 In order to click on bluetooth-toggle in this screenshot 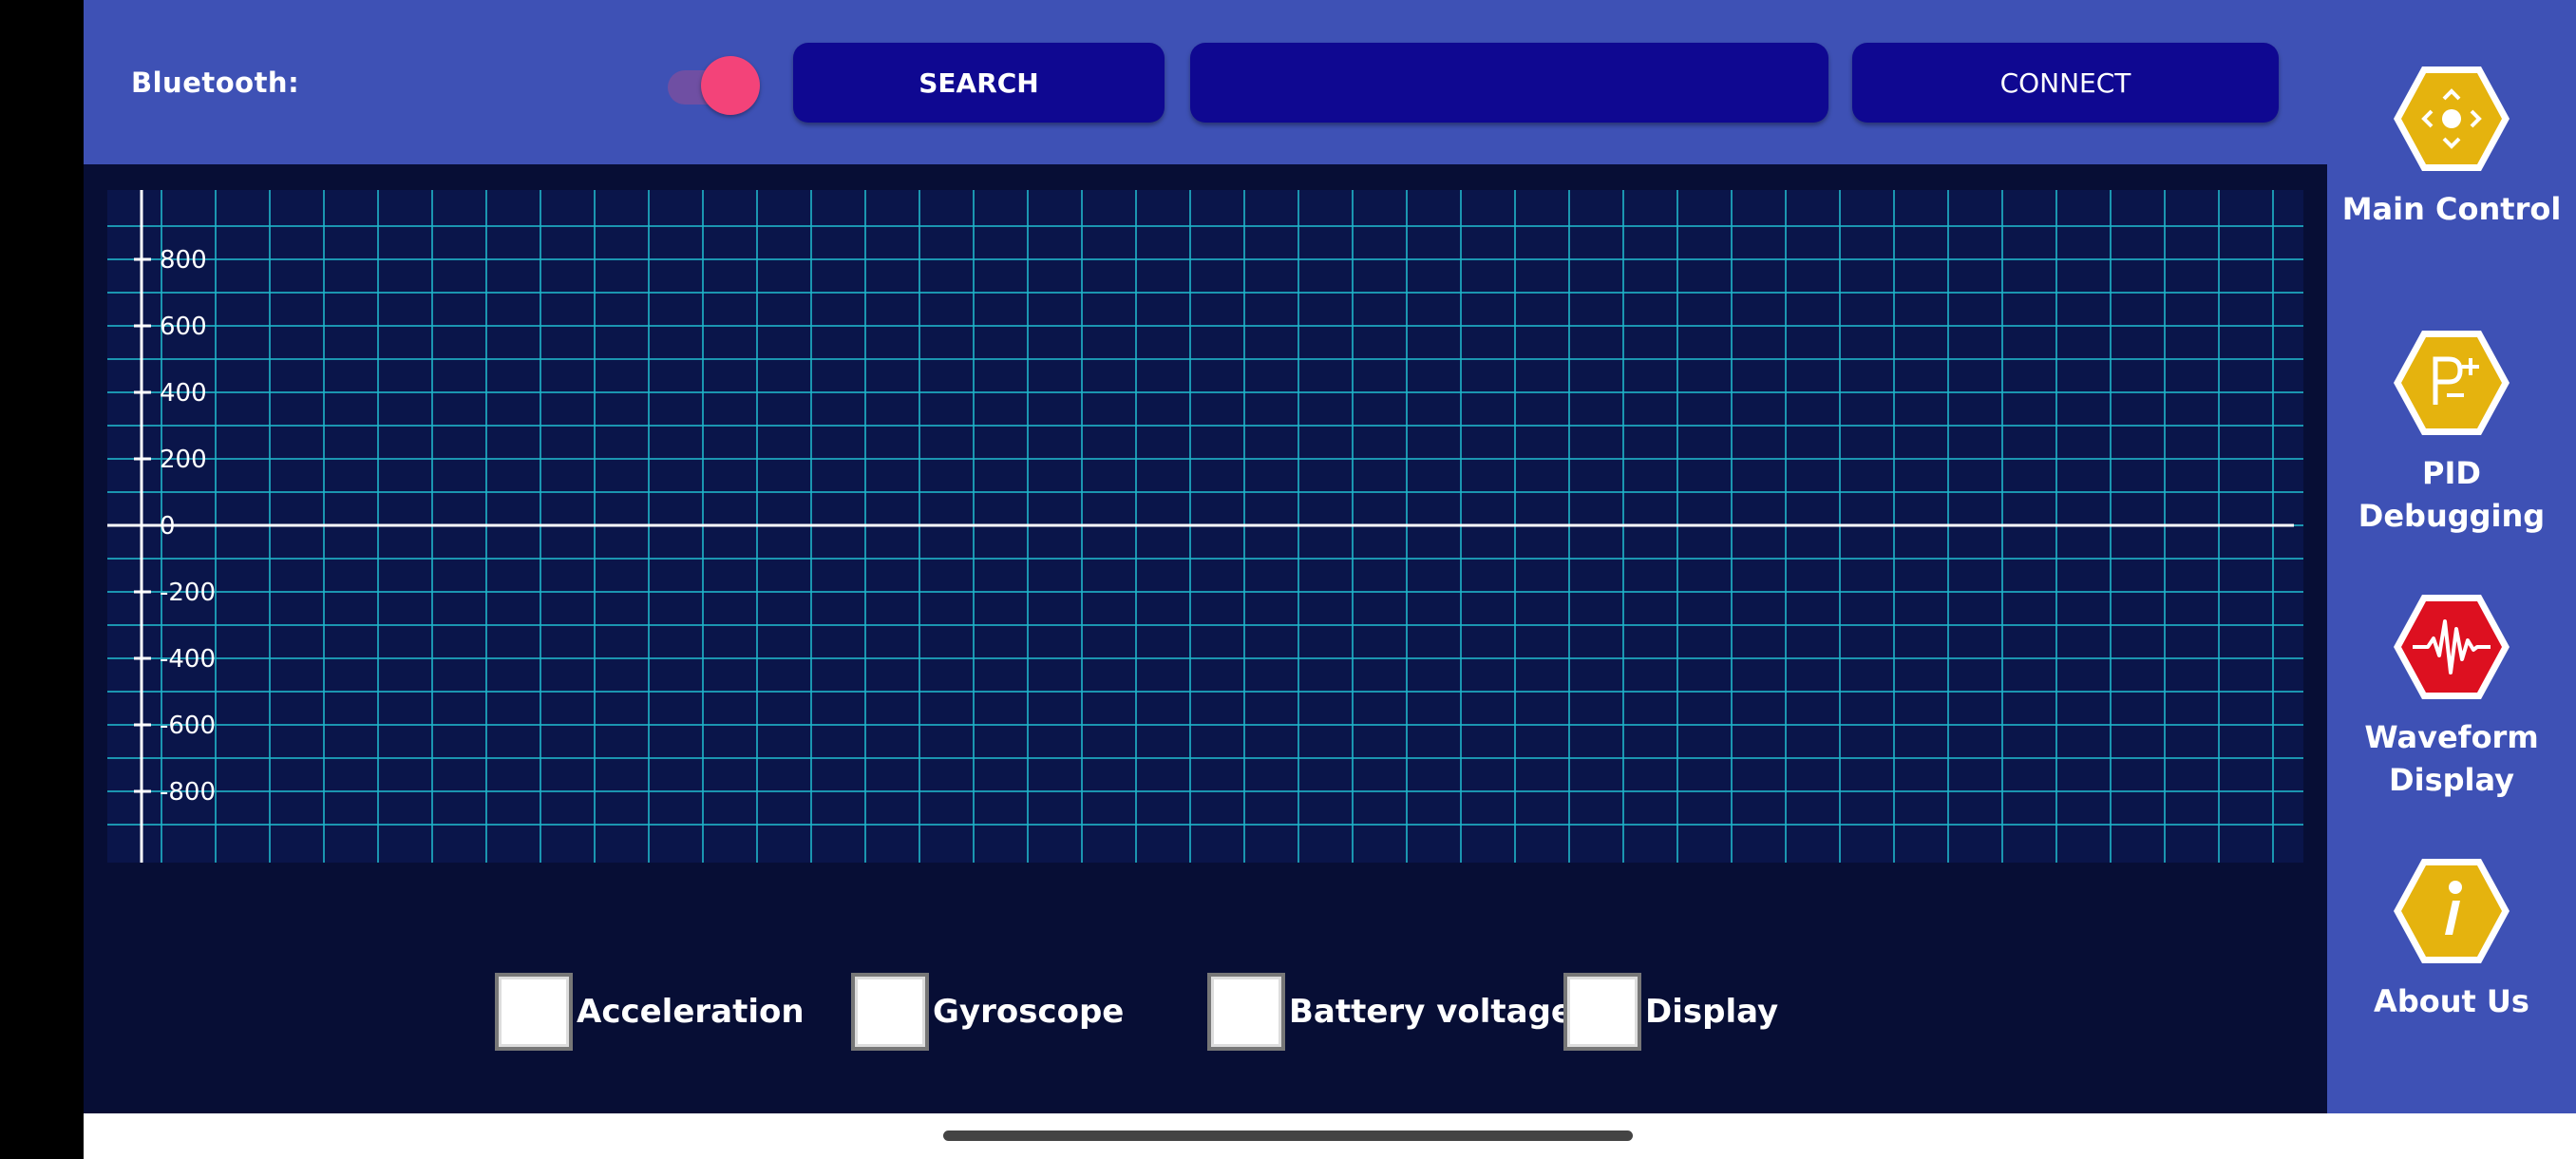, I will do `click(714, 85)`.